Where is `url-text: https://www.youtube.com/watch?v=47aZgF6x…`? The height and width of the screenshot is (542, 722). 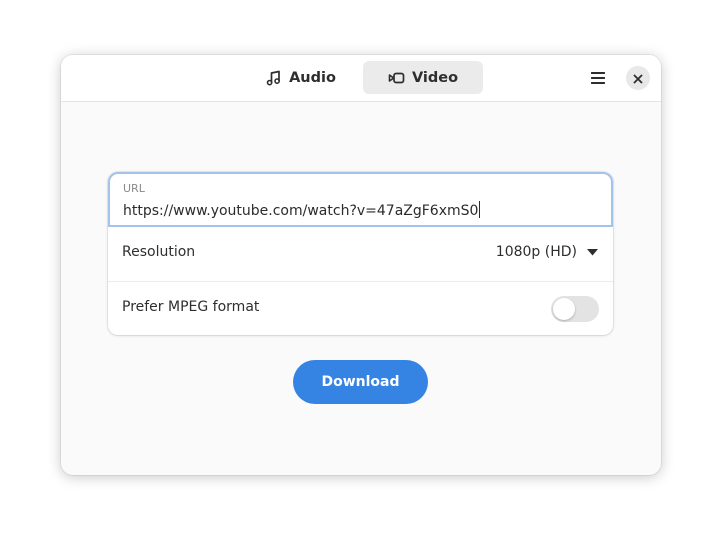 url-text: https://www.youtube.com/watch?v=47aZgF6x… is located at coordinates (301, 211).